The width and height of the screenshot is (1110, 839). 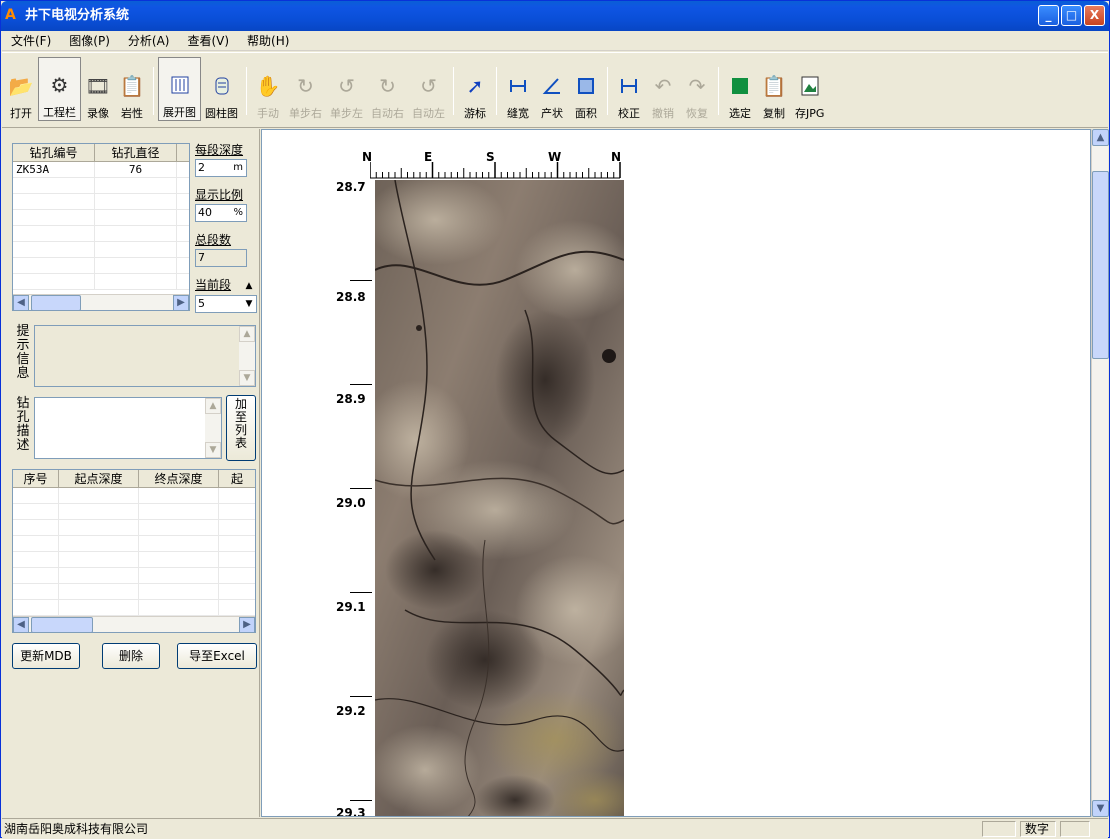 What do you see at coordinates (663, 86) in the screenshot?
I see `undo-icon: ↶` at bounding box center [663, 86].